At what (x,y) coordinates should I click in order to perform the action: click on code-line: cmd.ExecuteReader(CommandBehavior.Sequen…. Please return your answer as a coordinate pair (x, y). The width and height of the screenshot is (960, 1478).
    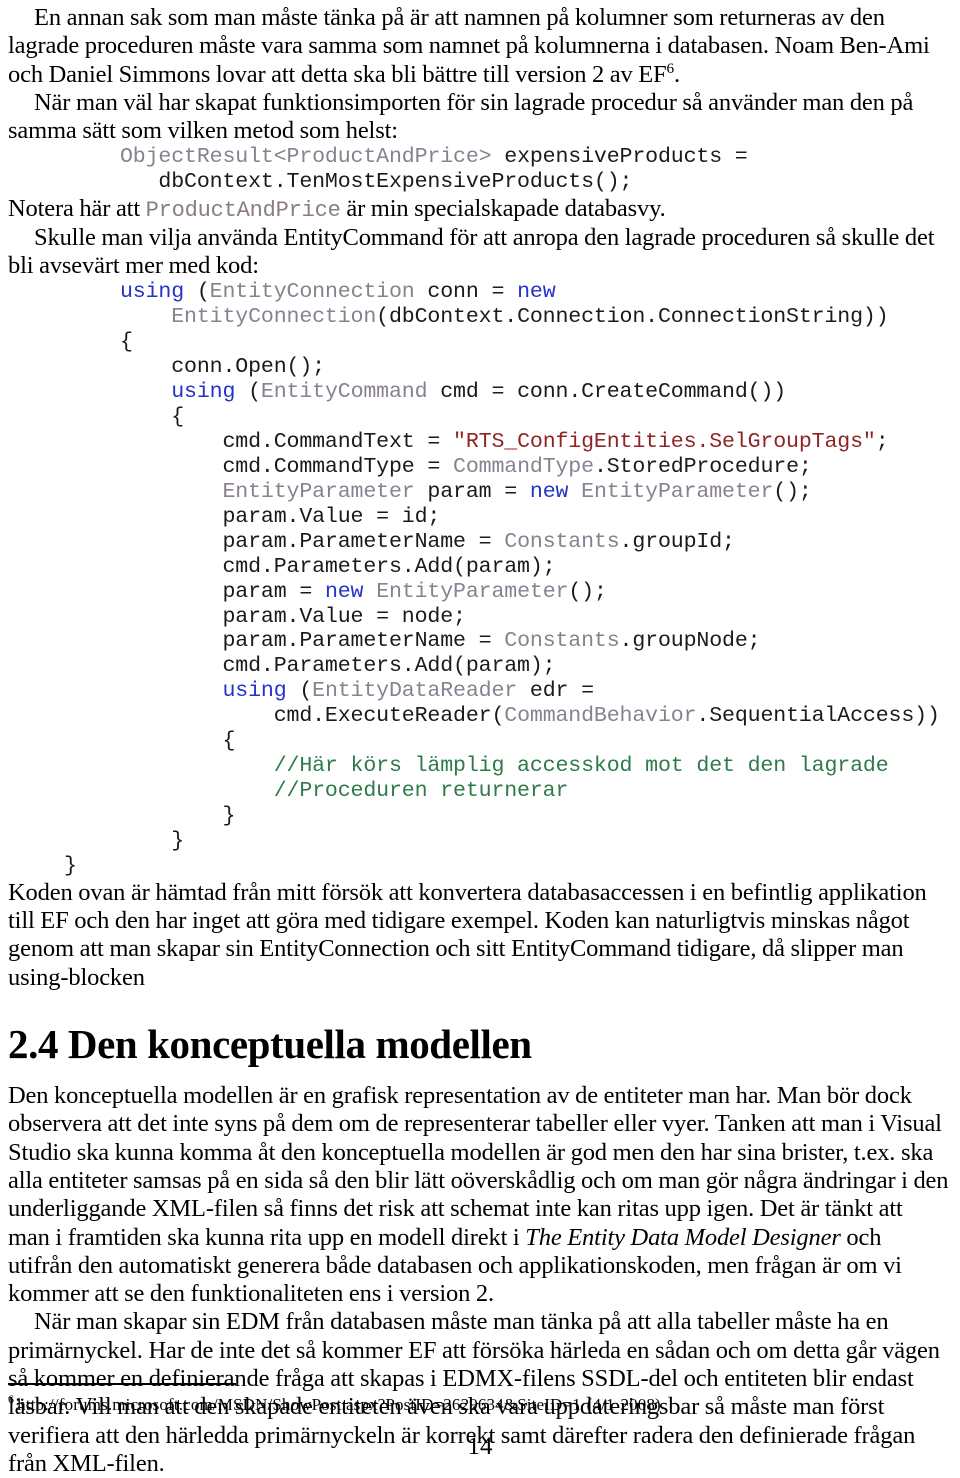
    Looking at the image, I should click on (535, 716).